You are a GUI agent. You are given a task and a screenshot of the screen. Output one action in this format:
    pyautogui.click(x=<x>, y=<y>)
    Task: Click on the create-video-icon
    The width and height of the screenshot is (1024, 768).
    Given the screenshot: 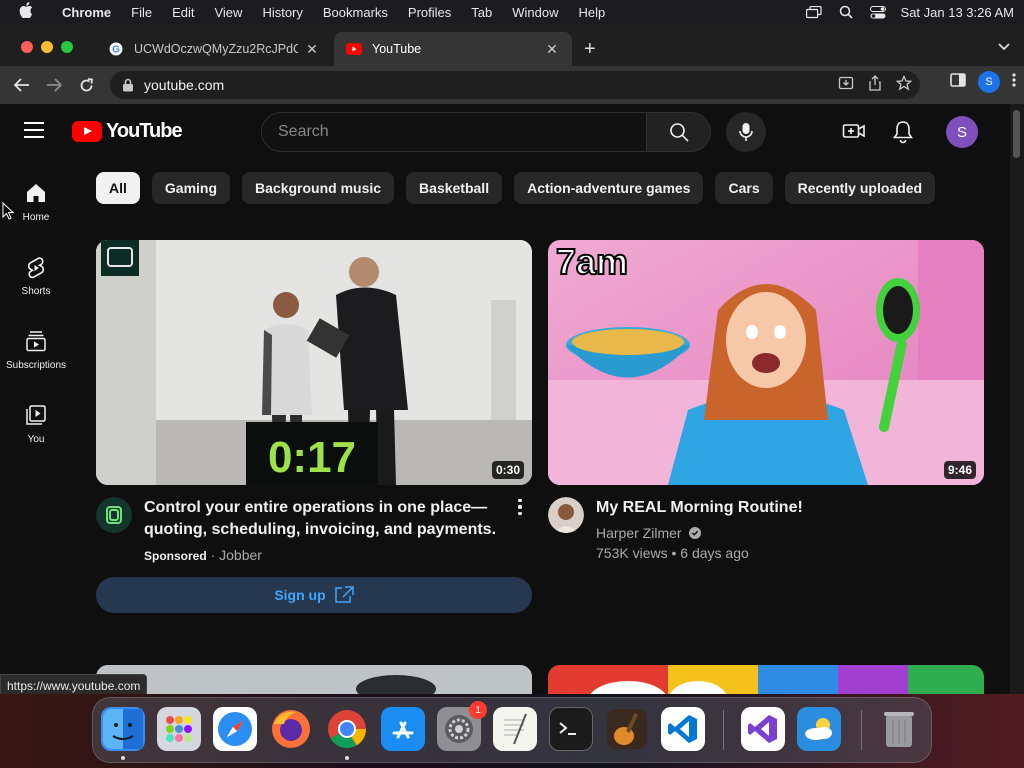 What is the action you would take?
    pyautogui.click(x=854, y=133)
    